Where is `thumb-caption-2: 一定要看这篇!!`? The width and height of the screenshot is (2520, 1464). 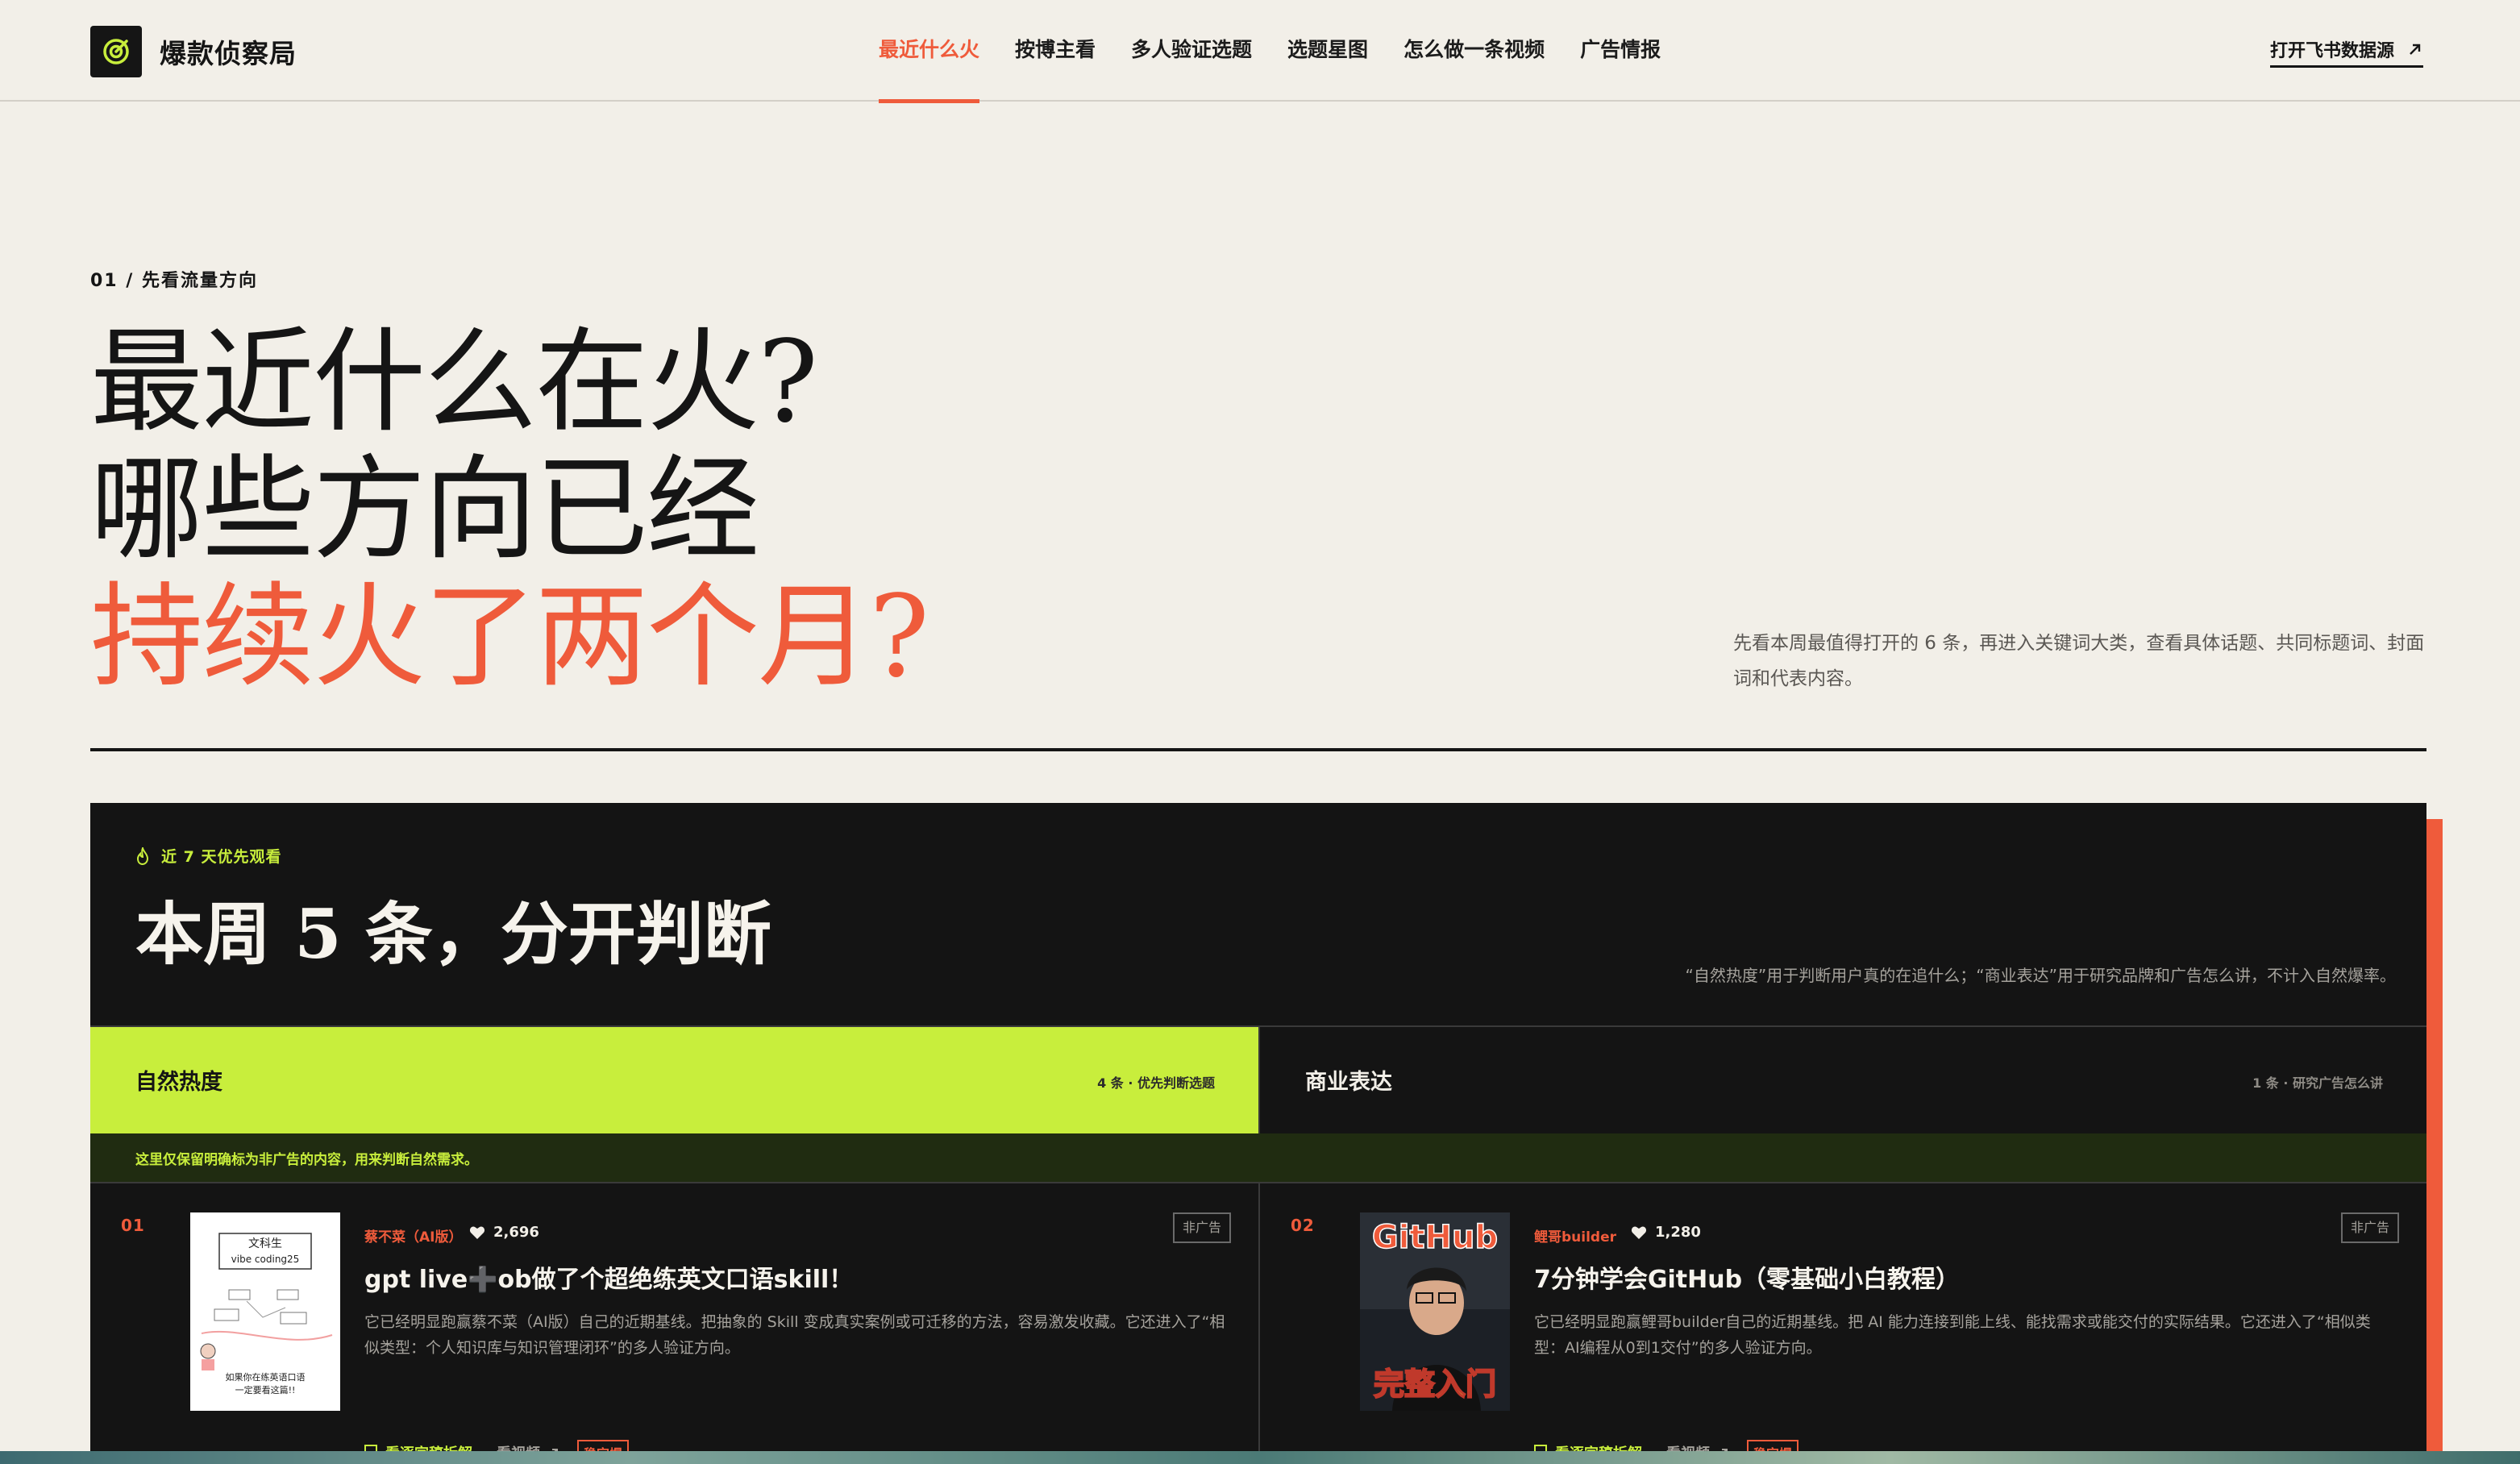
thumb-caption-2: 一定要看这篇!! is located at coordinates (265, 1390).